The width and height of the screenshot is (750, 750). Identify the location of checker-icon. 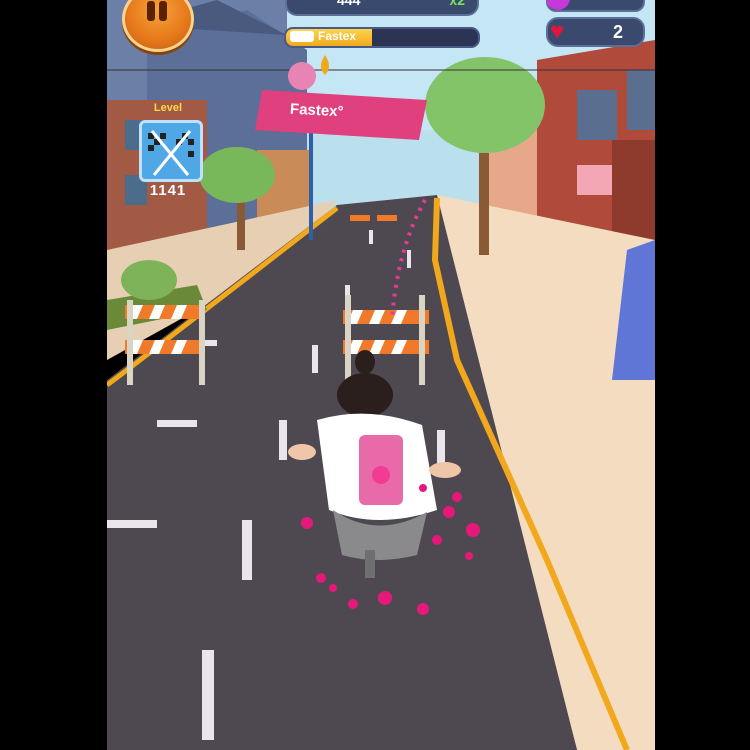
(302, 36).